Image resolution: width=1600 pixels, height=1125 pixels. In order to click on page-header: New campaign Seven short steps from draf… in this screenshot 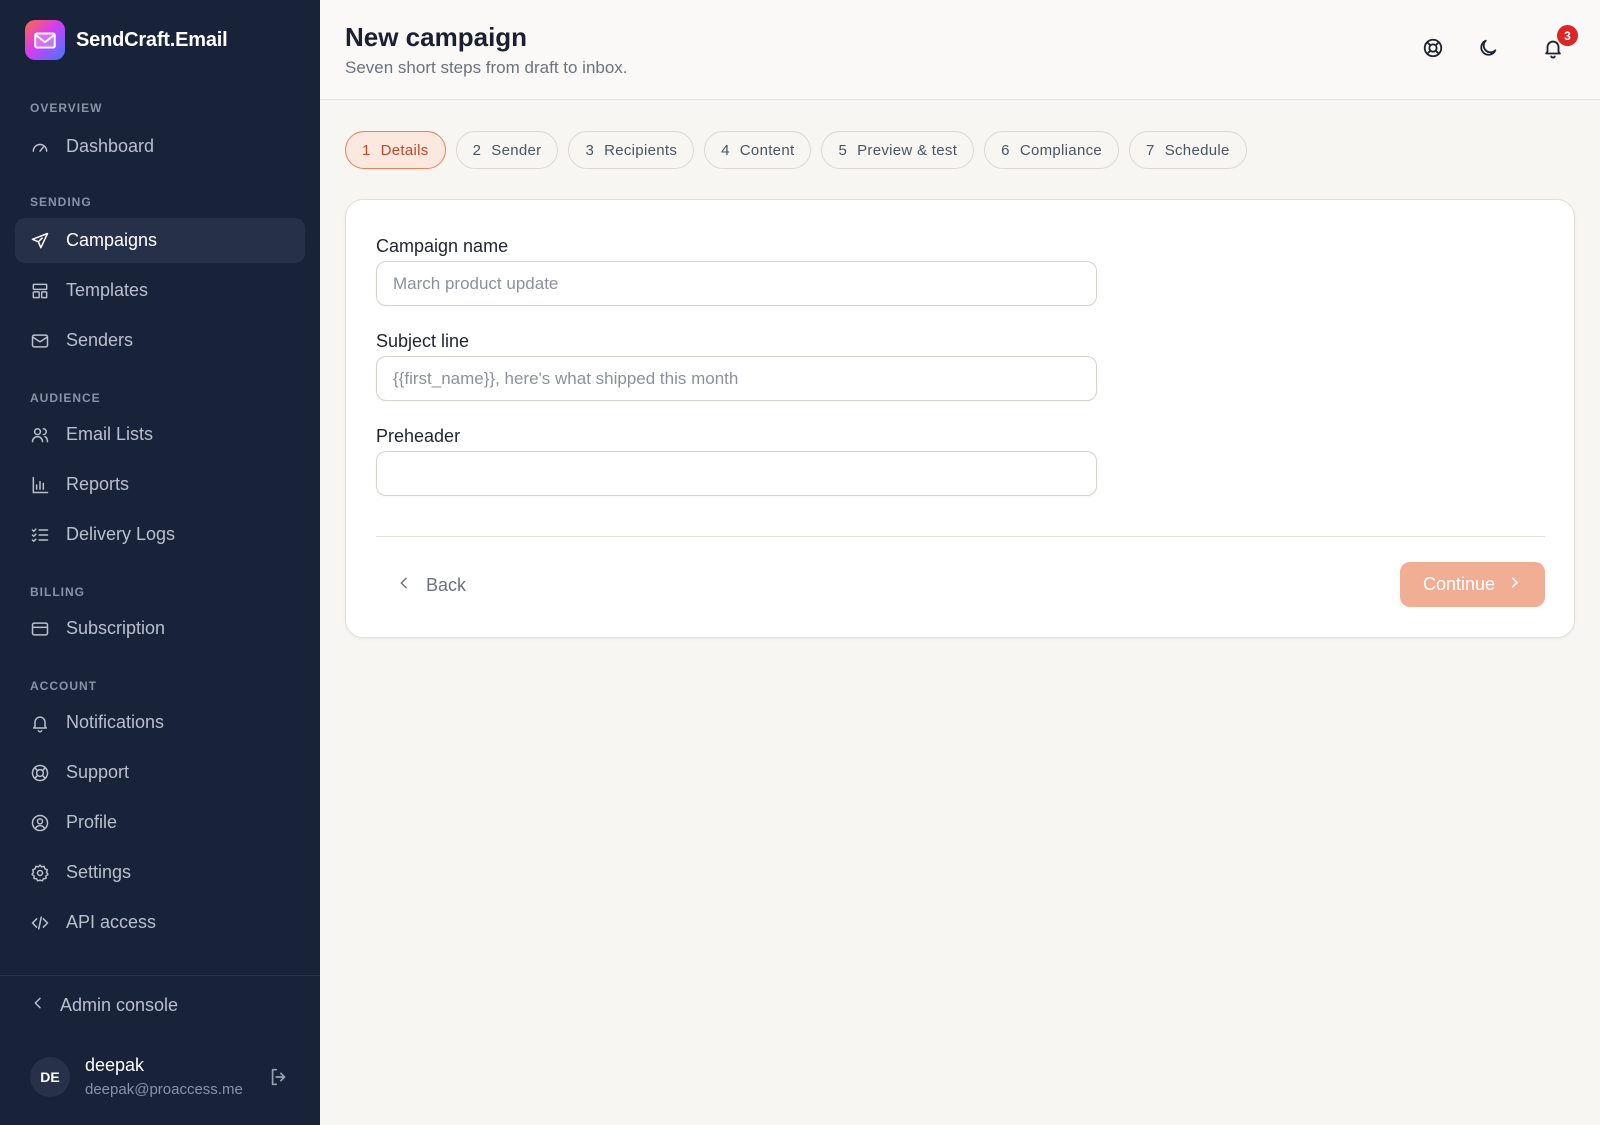, I will do `click(960, 50)`.